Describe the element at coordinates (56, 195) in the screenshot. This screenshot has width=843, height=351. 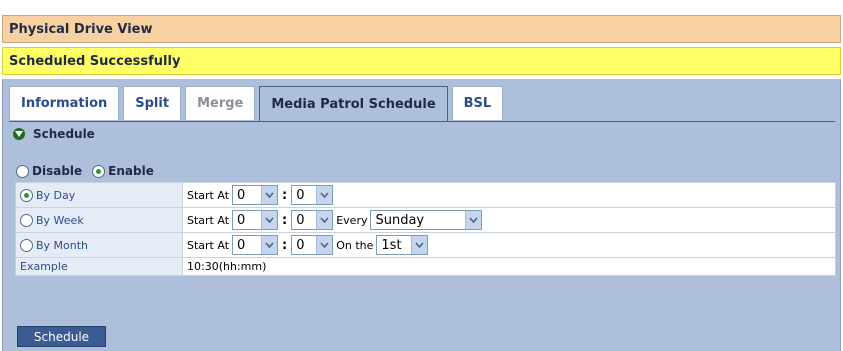
I see `by-day-label: By Day` at that location.